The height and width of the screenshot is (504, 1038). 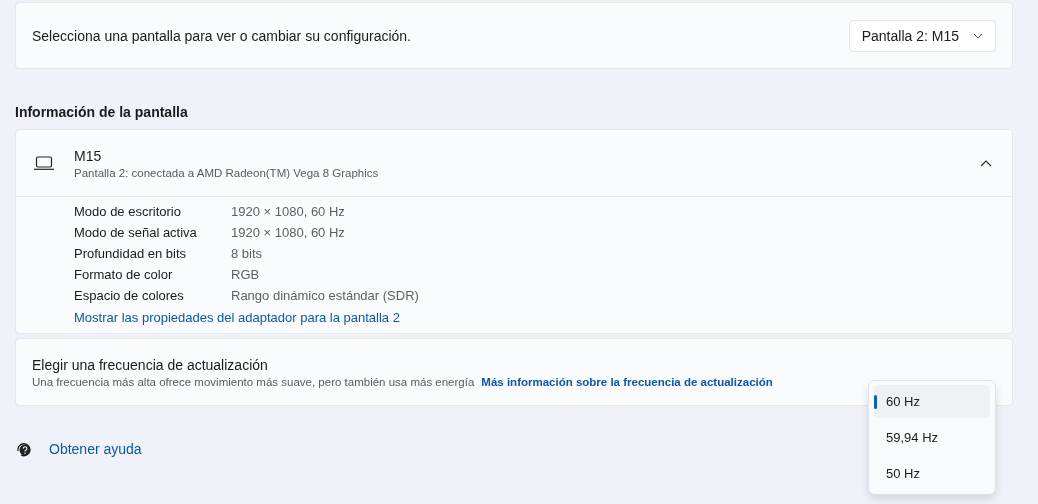 What do you see at coordinates (129, 295) in the screenshot?
I see `property-label: Espacio de colores` at bounding box center [129, 295].